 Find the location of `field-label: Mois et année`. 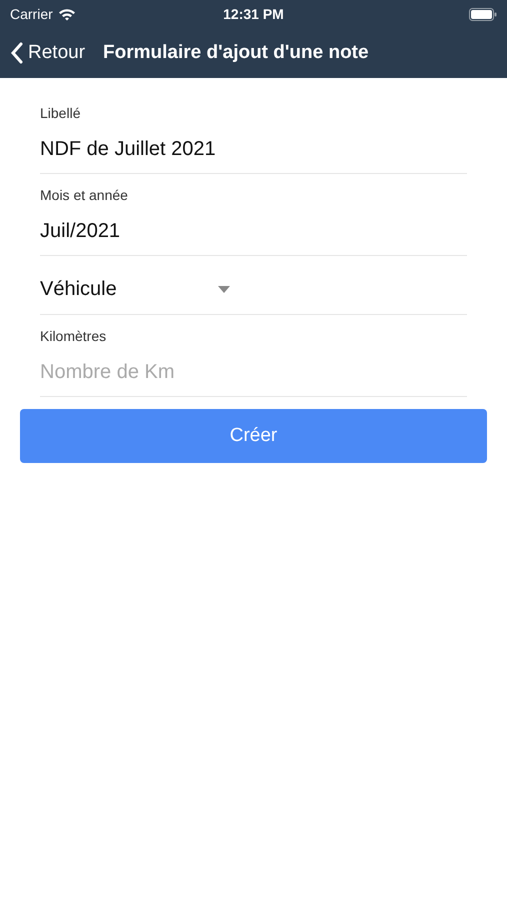

field-label: Mois et année is located at coordinates (84, 195).